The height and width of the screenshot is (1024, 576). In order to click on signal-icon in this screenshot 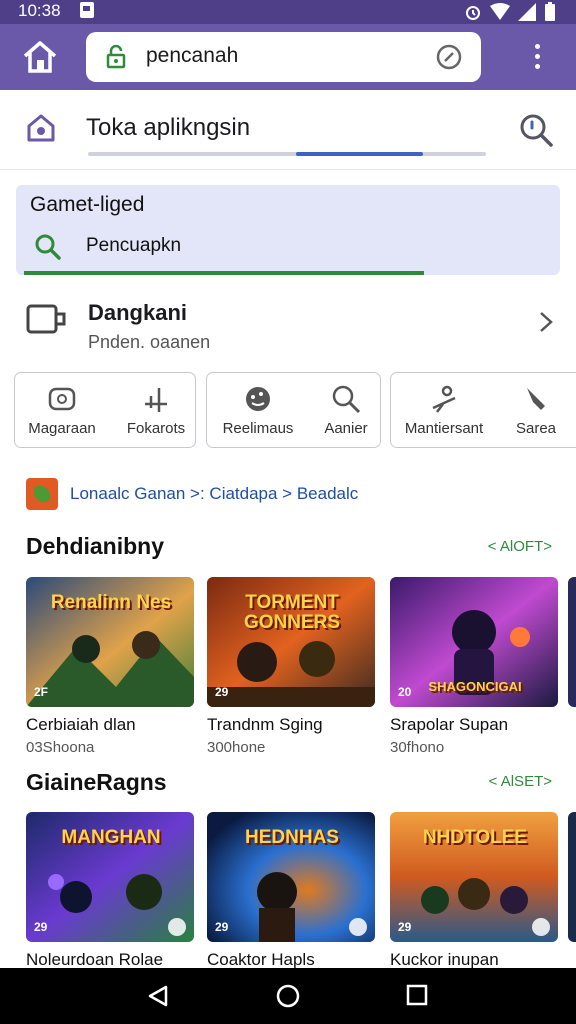, I will do `click(527, 12)`.